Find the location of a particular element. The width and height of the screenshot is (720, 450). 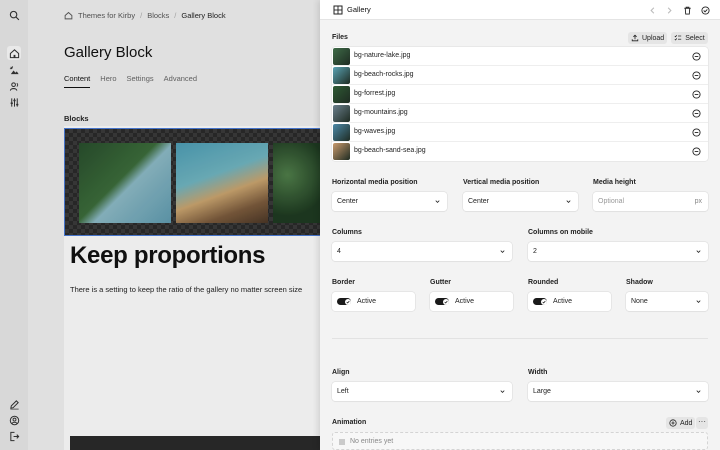

horizontal-position-value: Center is located at coordinates (348, 201).